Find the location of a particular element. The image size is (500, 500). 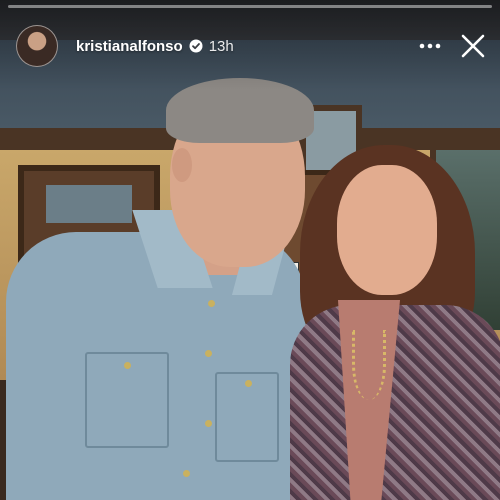

close-icon is located at coordinates (473, 46).